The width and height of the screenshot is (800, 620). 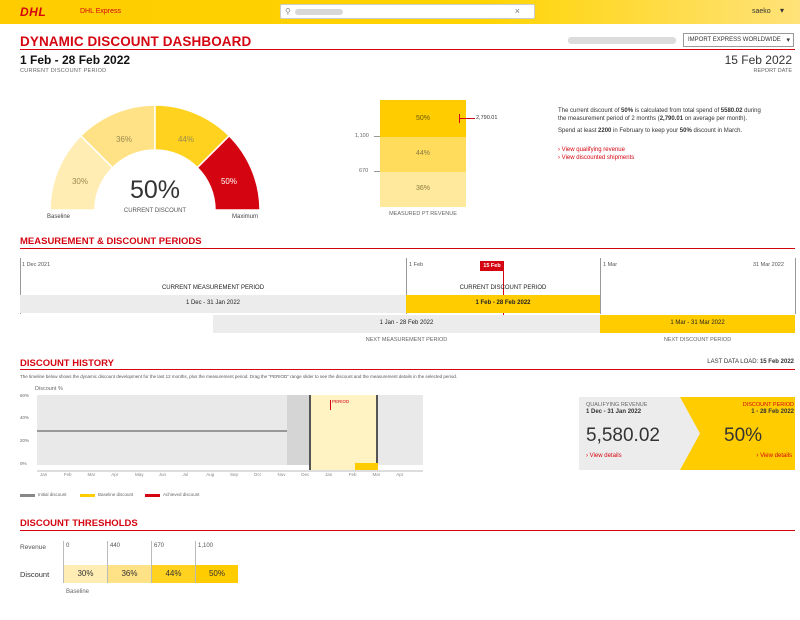 What do you see at coordinates (406, 340) in the screenshot?
I see `next-measurement-label: NEXT MEASUREMENT PERIOD` at bounding box center [406, 340].